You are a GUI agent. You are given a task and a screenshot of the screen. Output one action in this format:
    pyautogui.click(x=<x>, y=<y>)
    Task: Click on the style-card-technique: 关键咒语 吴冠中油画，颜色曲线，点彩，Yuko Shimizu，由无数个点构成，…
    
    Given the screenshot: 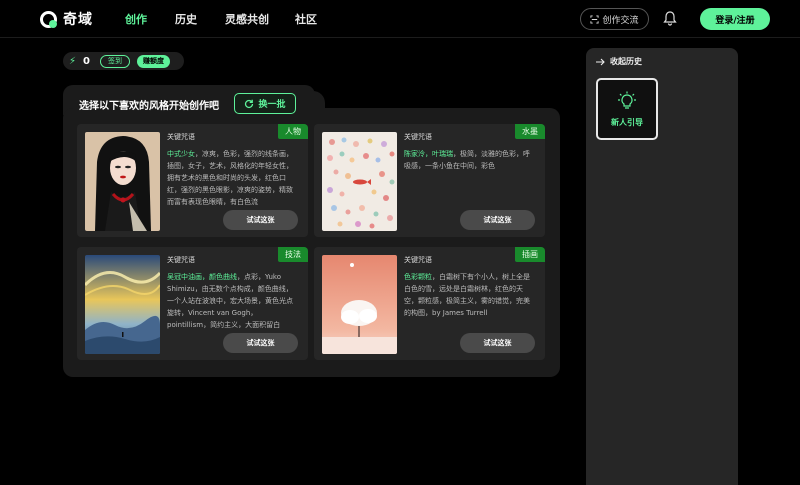 What is the action you would take?
    pyautogui.click(x=192, y=303)
    